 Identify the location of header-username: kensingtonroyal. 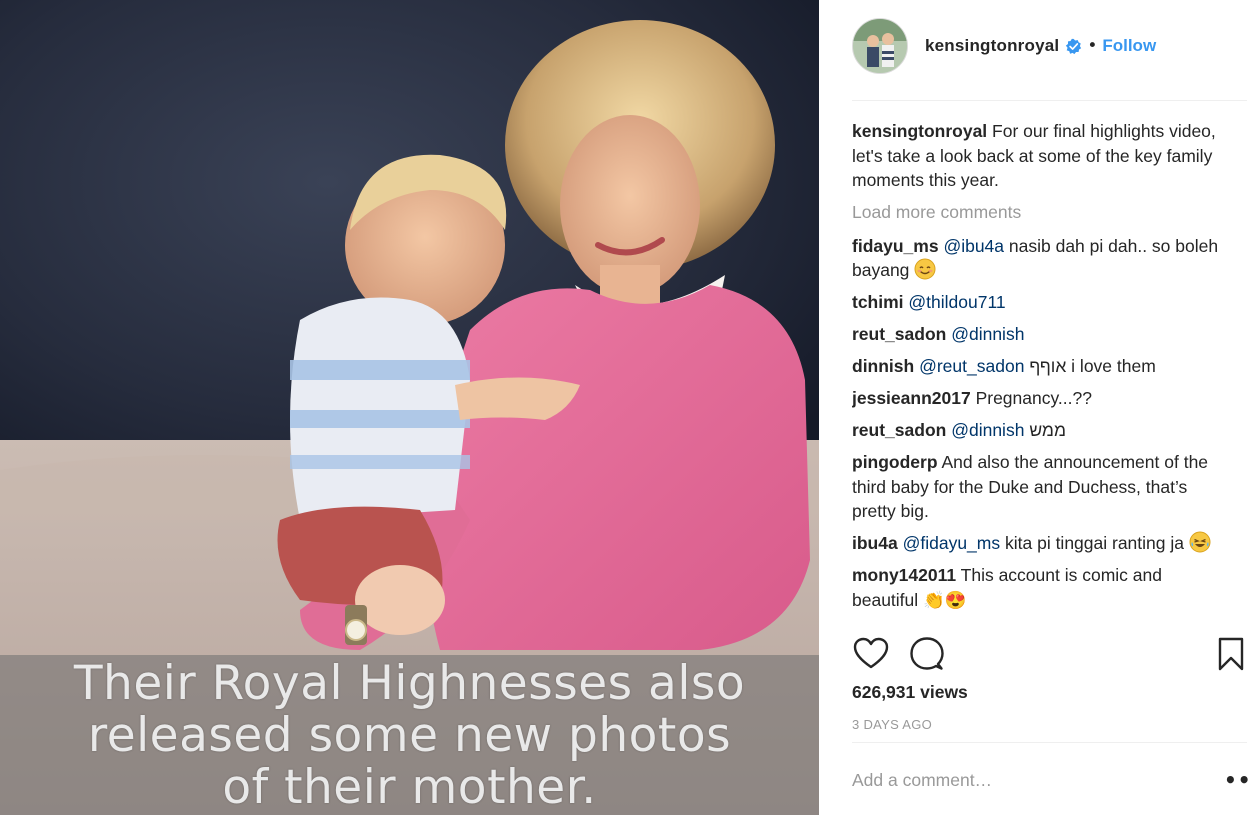
(992, 46).